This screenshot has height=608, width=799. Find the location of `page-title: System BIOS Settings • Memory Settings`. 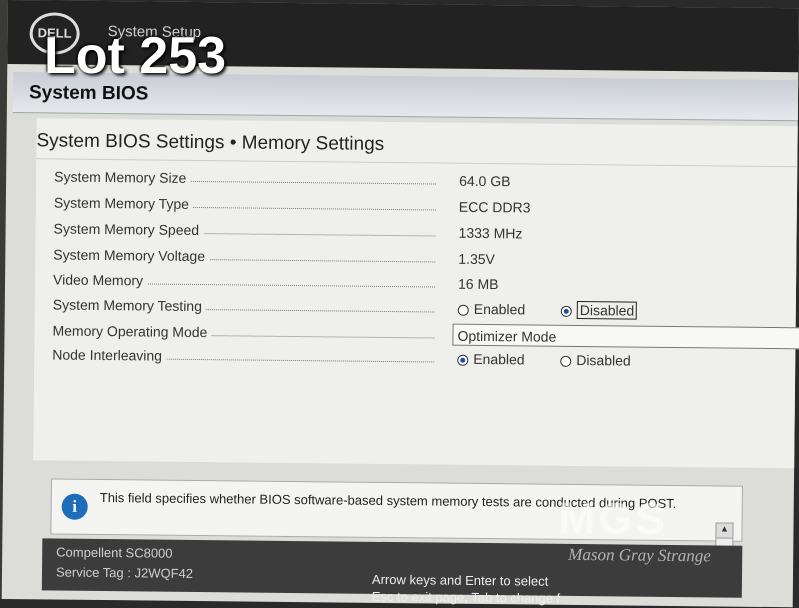

page-title: System BIOS Settings • Memory Settings is located at coordinates (210, 142).